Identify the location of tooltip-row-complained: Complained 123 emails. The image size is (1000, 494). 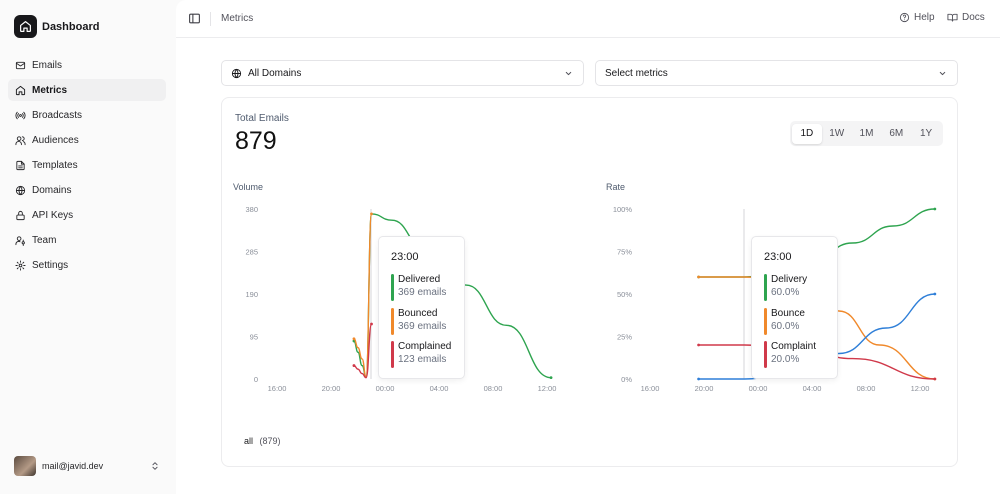
(421, 354).